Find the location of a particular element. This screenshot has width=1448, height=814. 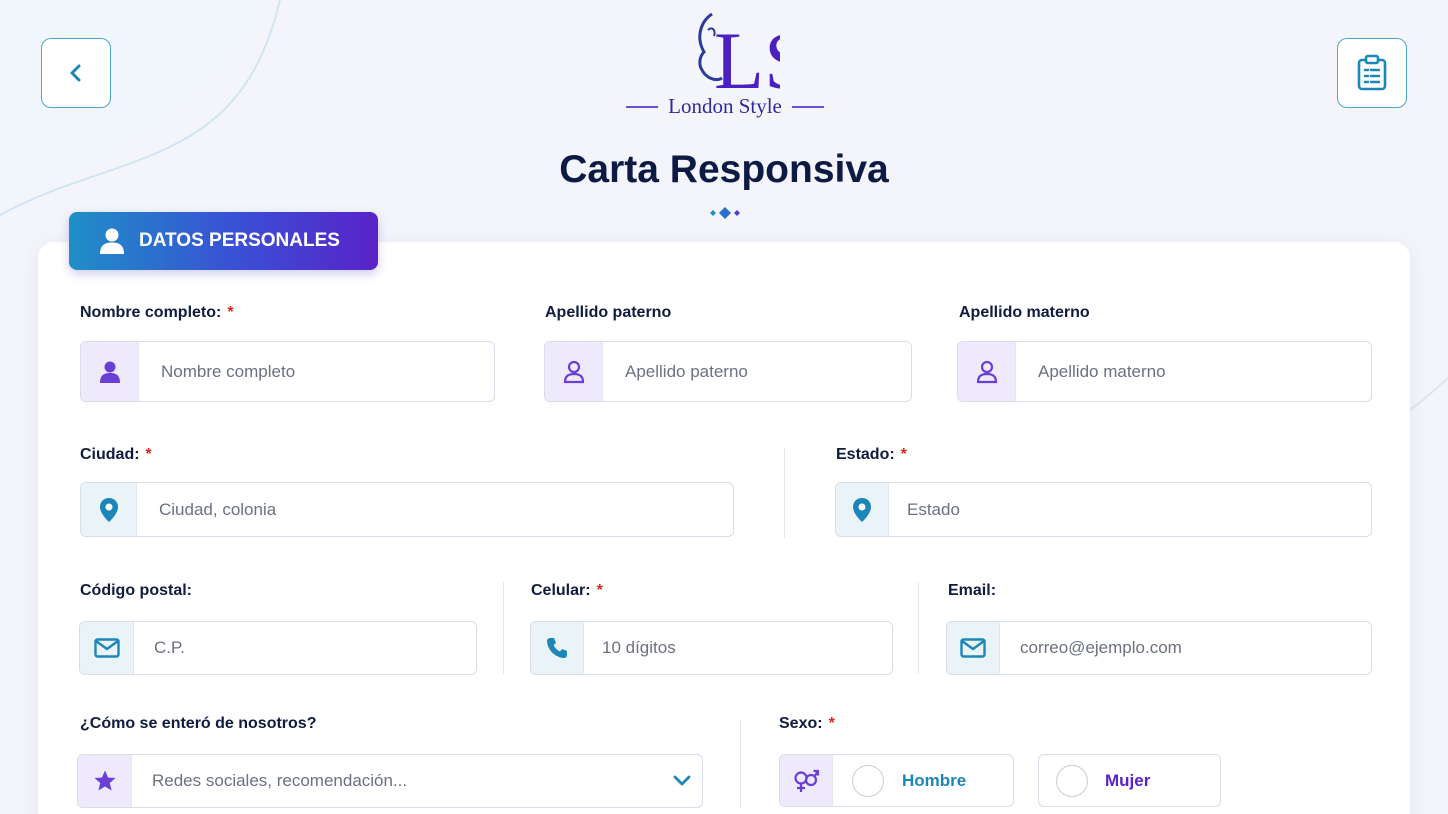

referencia-icon-box is located at coordinates (105, 781).